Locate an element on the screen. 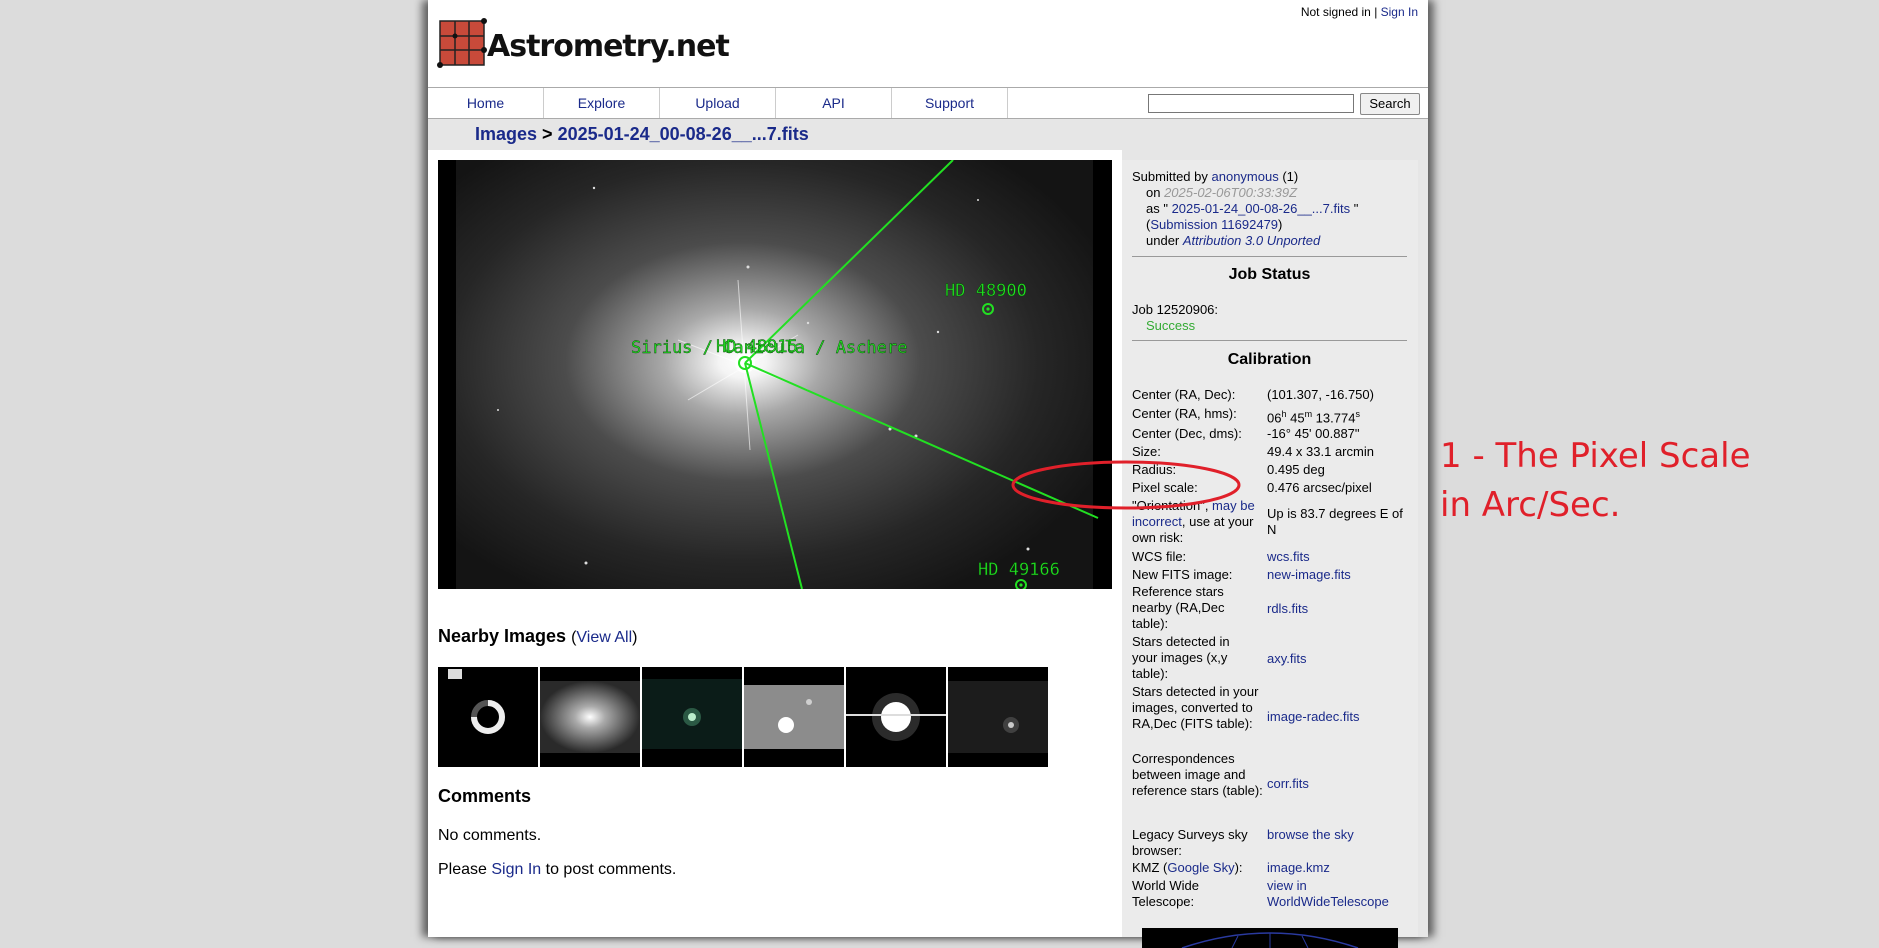 This screenshot has width=1879, height=948. divider is located at coordinates (1269, 340).